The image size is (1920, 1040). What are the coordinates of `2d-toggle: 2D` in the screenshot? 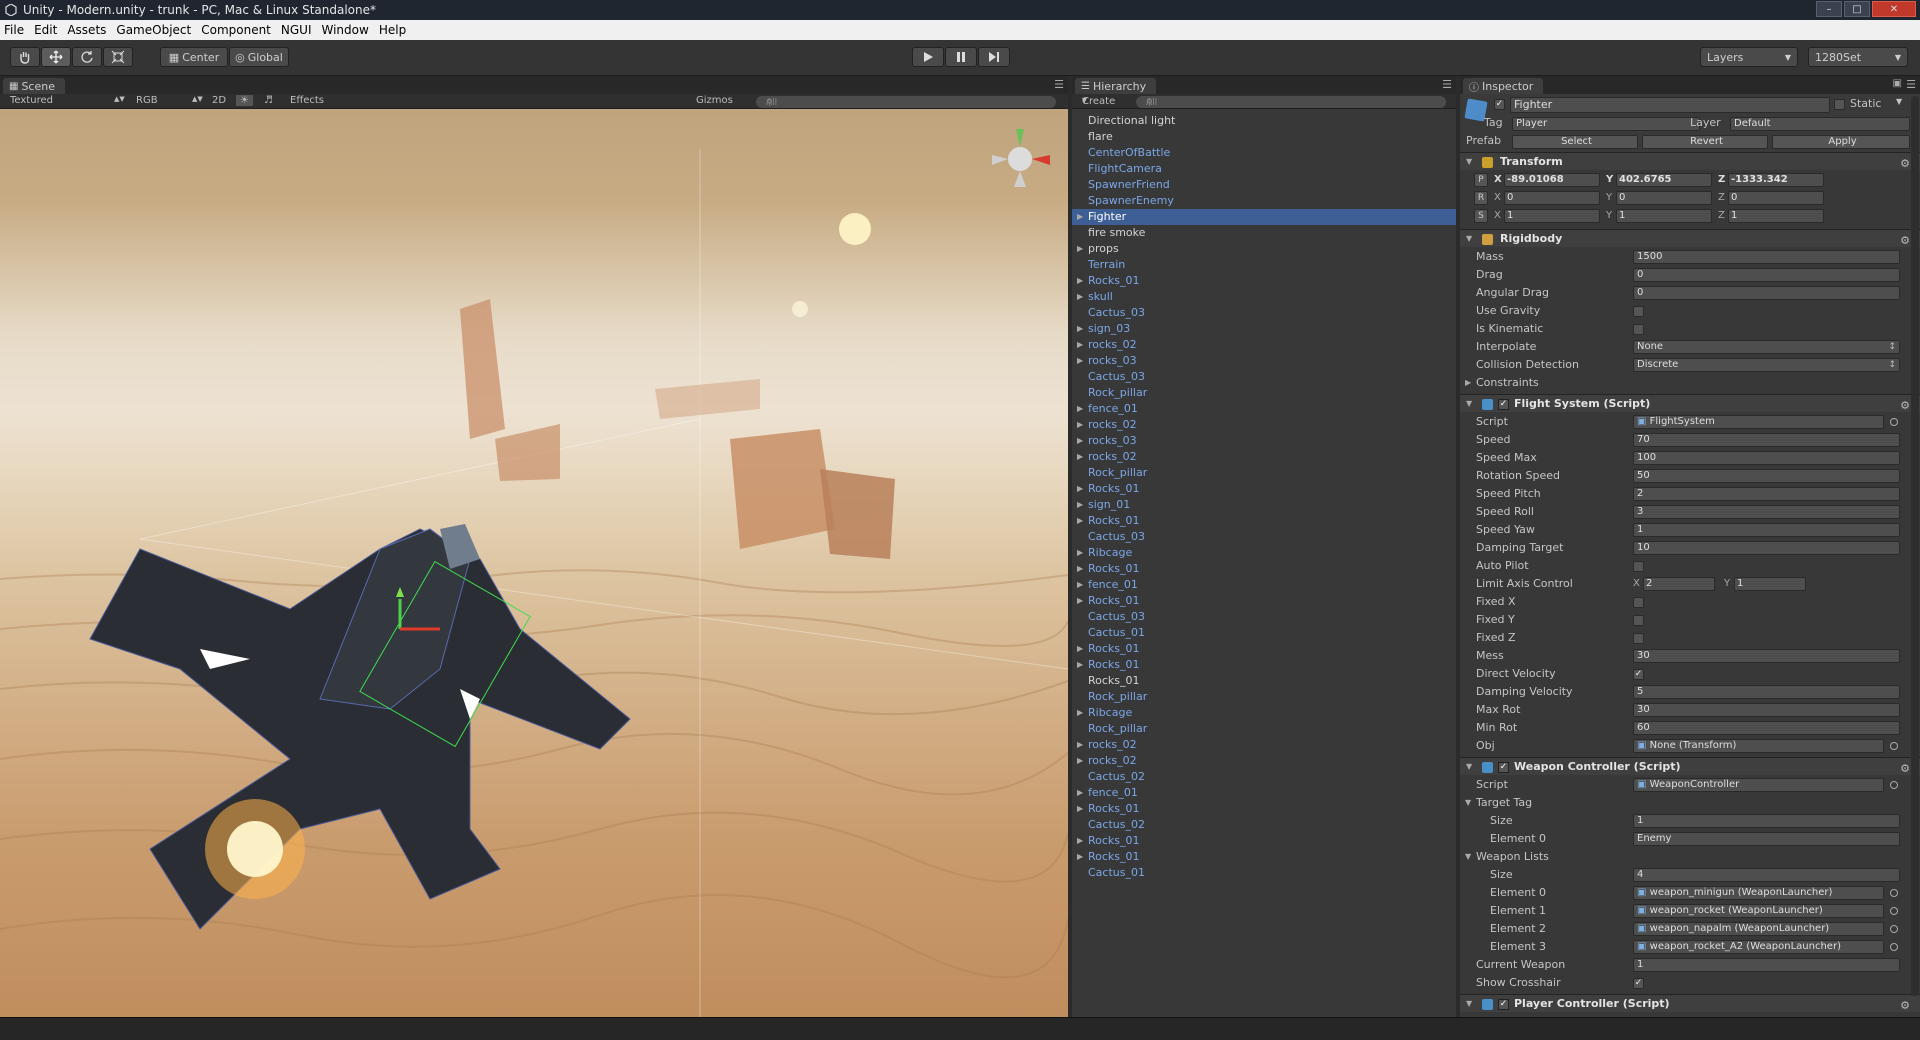 It's located at (219, 100).